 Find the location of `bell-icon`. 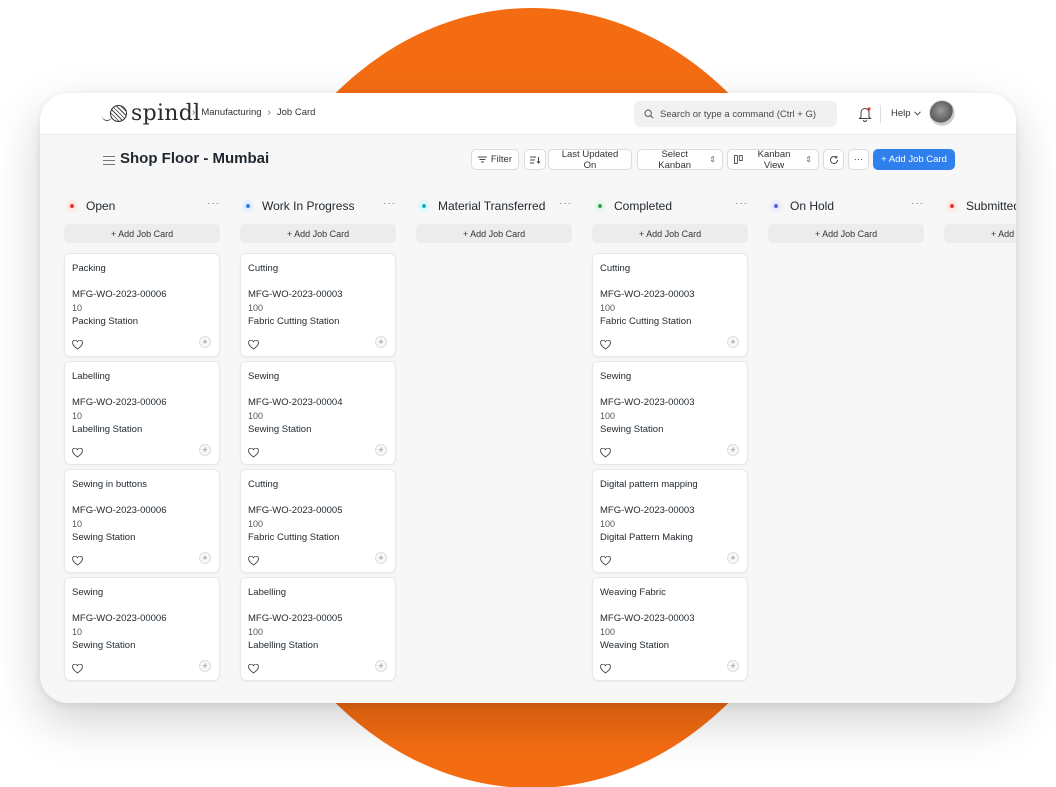

bell-icon is located at coordinates (865, 114).